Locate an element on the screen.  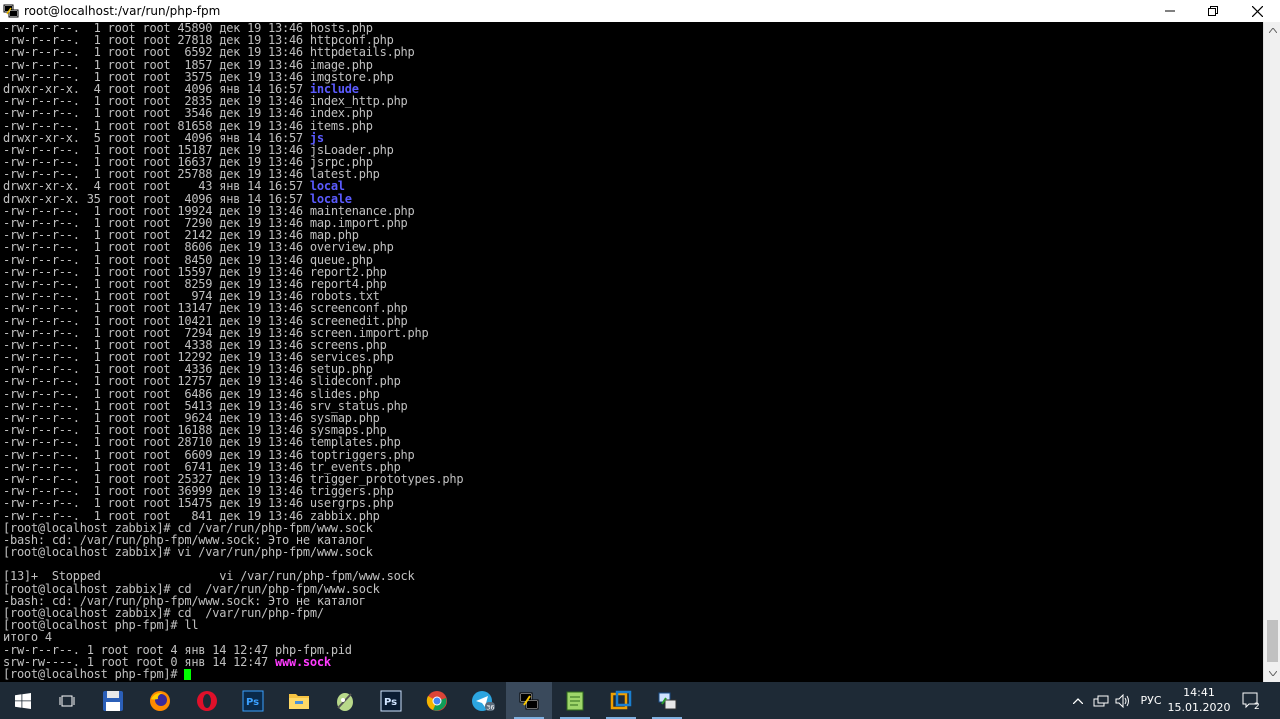
opera-icon is located at coordinates (207, 700).